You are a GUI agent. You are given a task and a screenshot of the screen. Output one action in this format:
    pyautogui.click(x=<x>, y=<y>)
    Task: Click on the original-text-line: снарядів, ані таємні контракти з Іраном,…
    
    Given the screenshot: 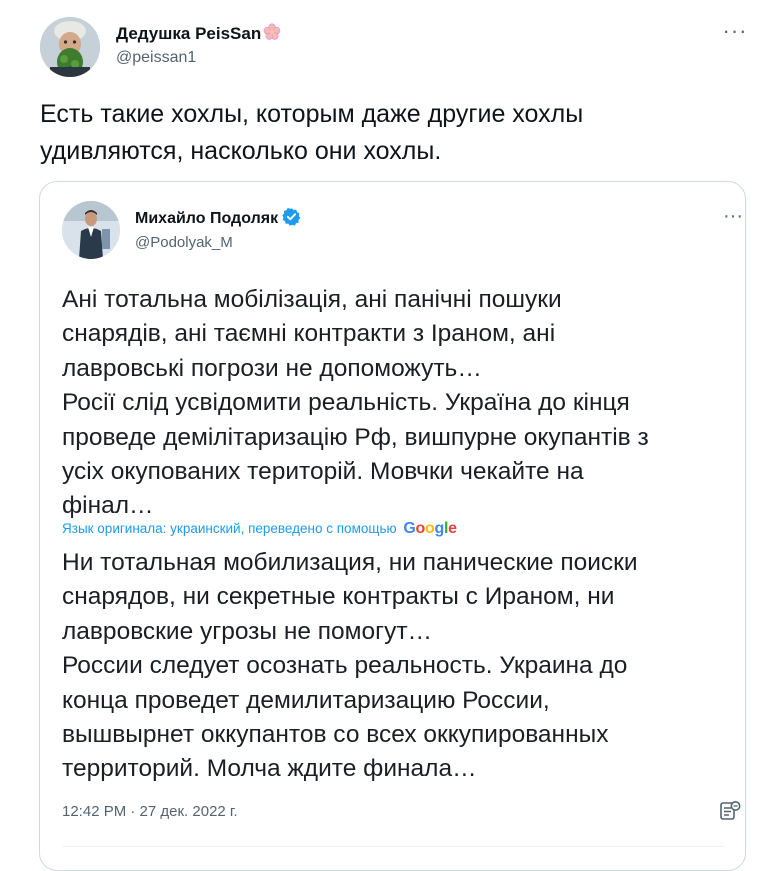 What is the action you would take?
    pyautogui.click(x=309, y=334)
    